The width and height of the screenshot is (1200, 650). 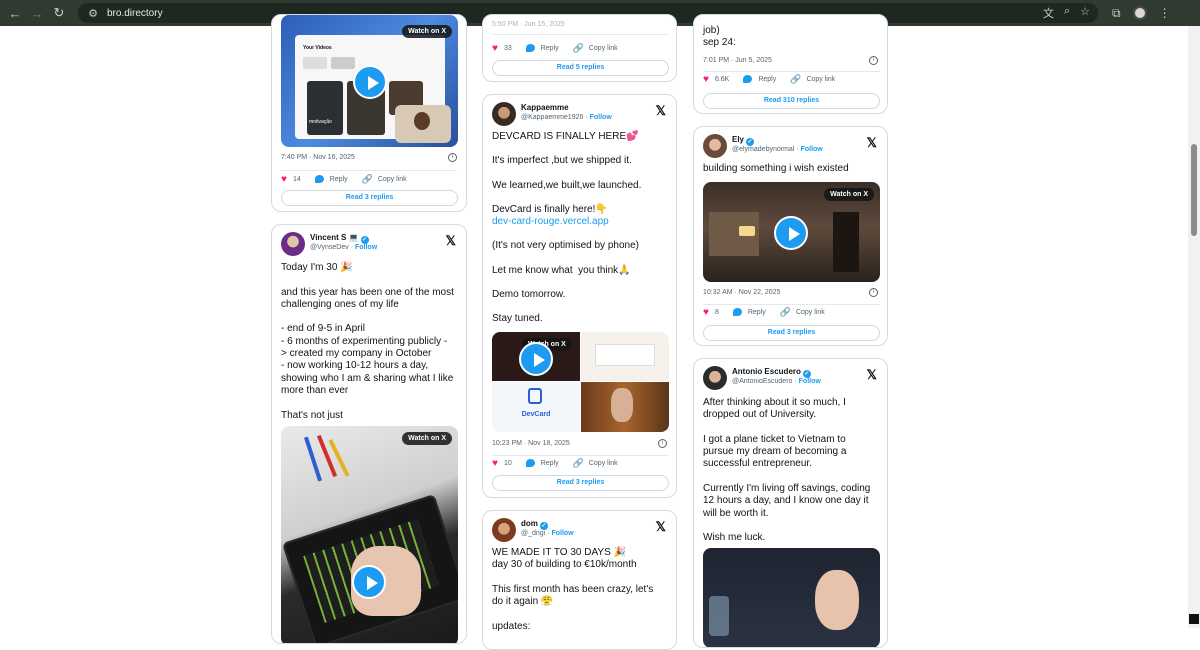 I want to click on url-text: bro.directory, so click(x=135, y=13).